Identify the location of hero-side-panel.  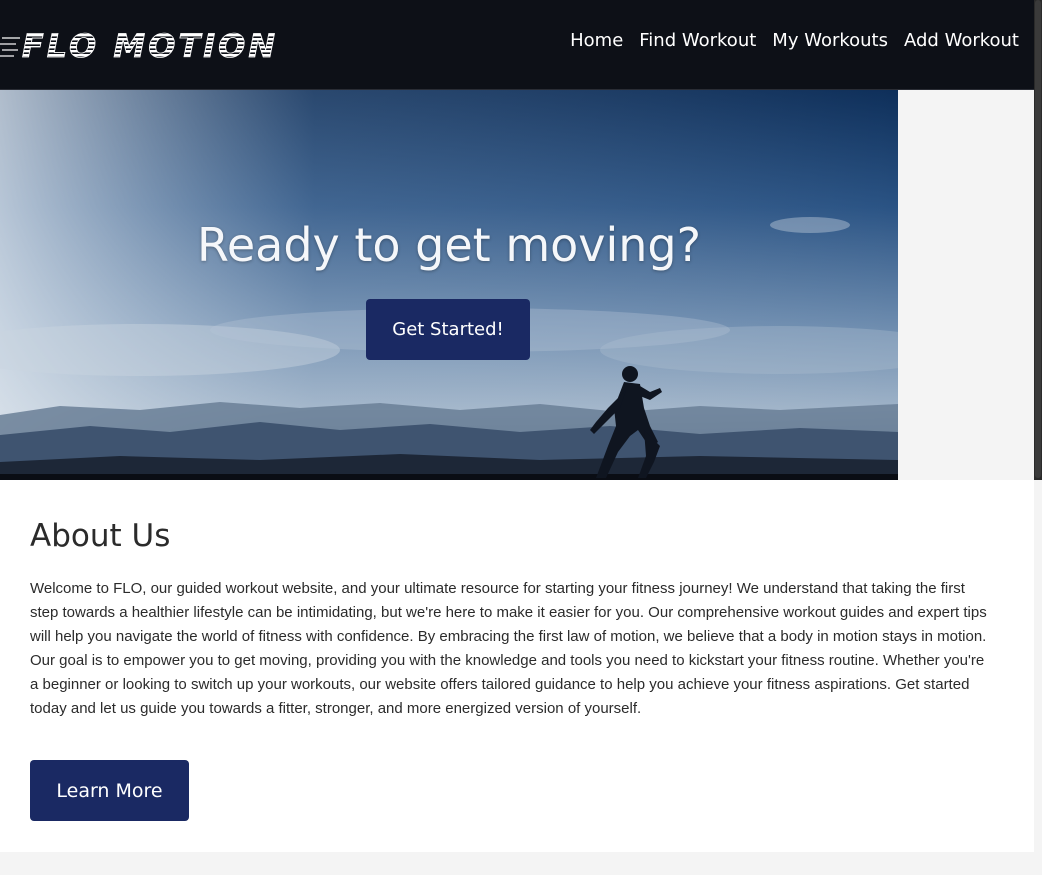
(966, 285).